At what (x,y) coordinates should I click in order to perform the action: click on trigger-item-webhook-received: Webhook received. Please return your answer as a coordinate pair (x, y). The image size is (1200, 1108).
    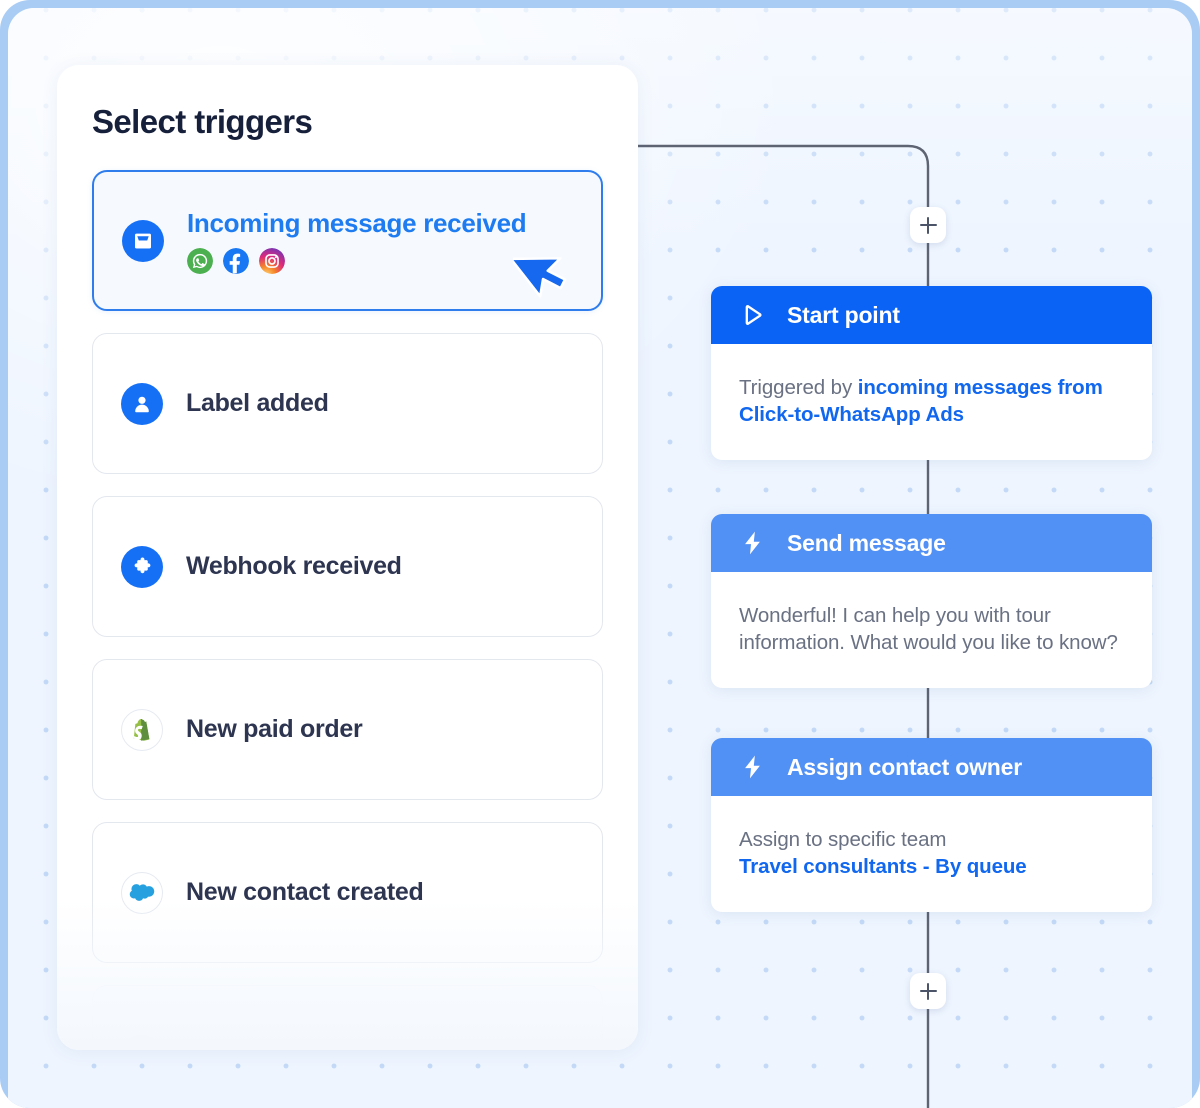
    Looking at the image, I should click on (347, 566).